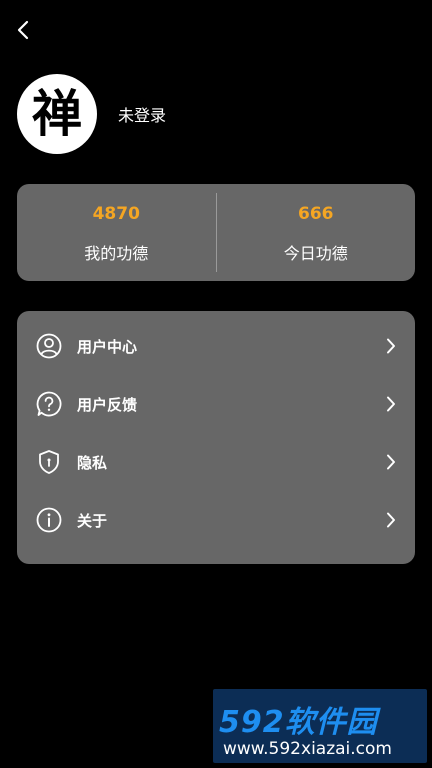 The height and width of the screenshot is (768, 432). Describe the element at coordinates (216, 404) in the screenshot. I see `menu-item-feedback: 用户反馈` at that location.